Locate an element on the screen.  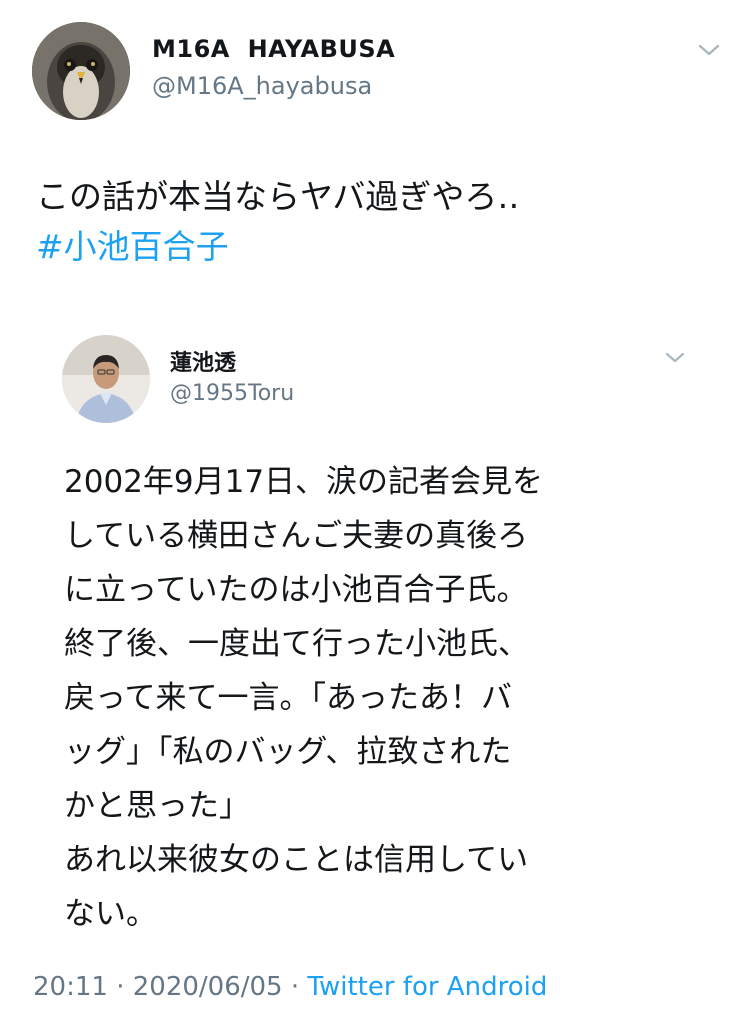
author-avatar is located at coordinates (81, 71).